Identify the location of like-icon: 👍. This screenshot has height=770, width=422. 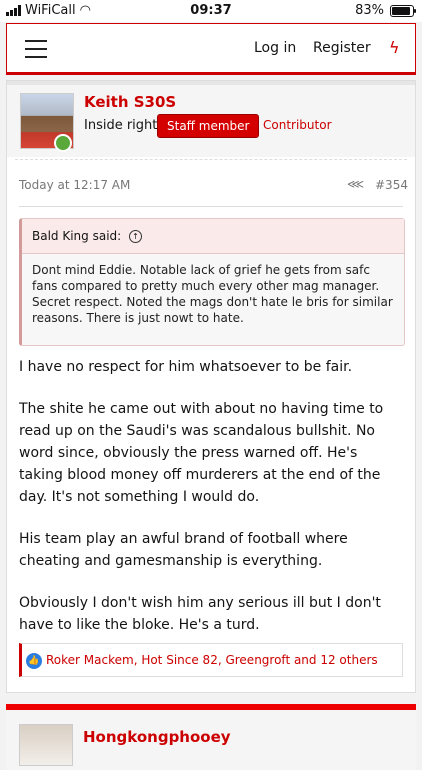
(34, 660).